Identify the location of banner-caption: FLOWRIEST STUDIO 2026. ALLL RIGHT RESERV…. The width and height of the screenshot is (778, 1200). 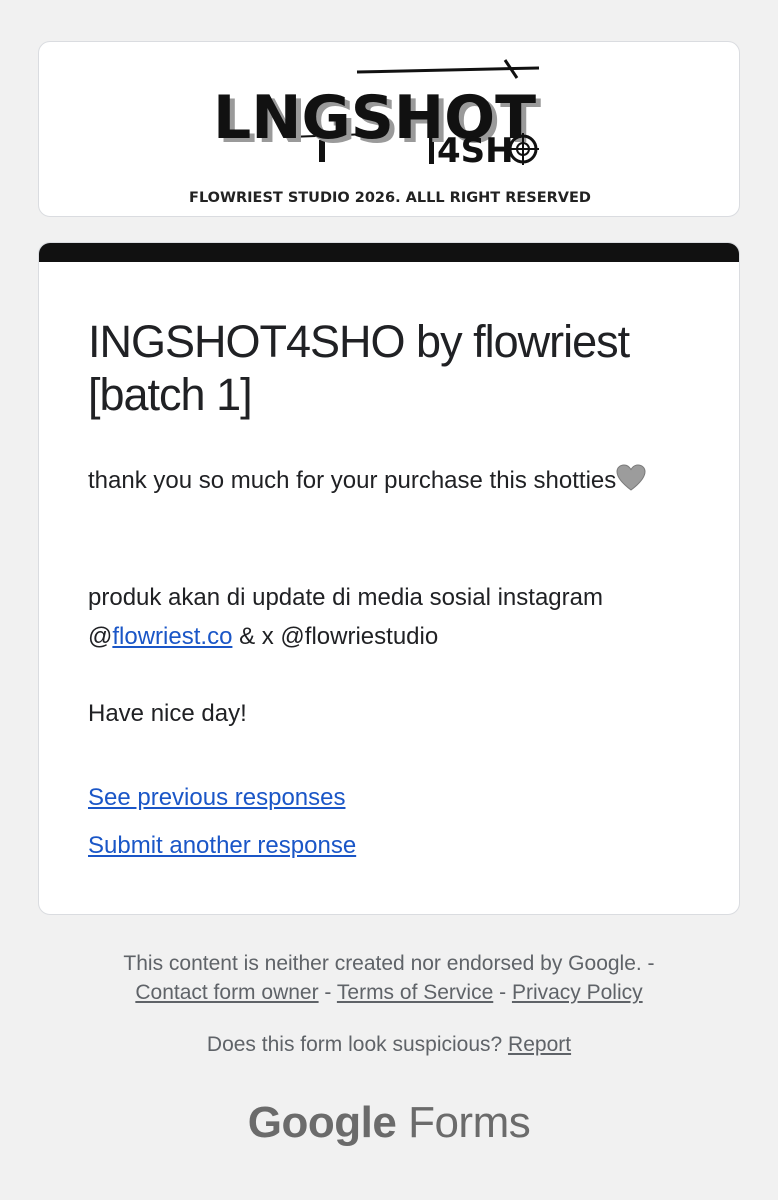
(390, 198).